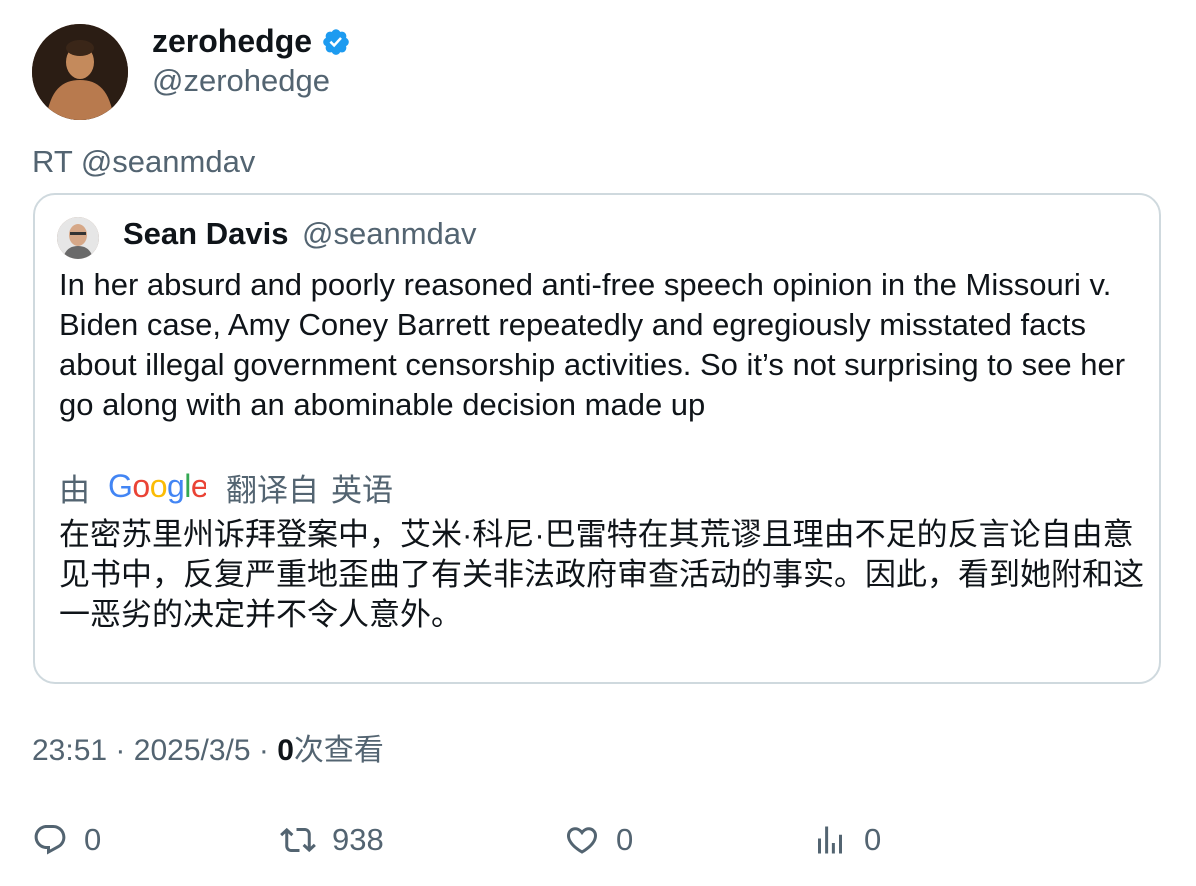 The image size is (1196, 886). Describe the element at coordinates (232, 41) in the screenshot. I see `author-display-name: zerohedge` at that location.